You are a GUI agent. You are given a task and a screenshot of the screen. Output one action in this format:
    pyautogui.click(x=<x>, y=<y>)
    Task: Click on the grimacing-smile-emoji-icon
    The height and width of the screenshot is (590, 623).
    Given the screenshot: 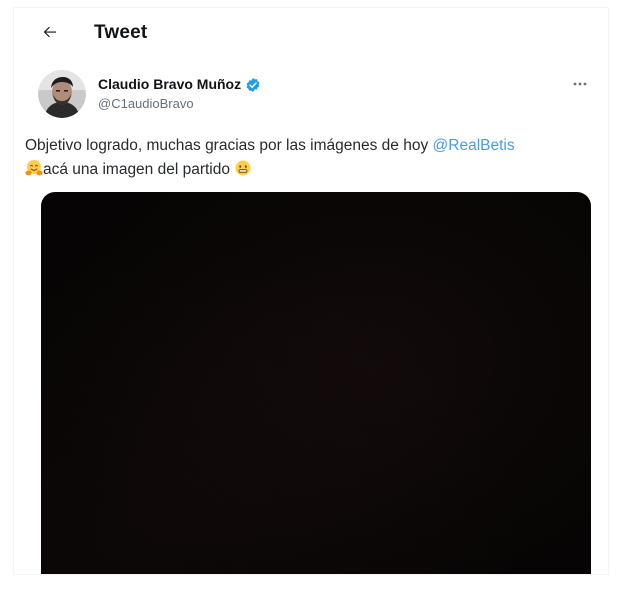 What is the action you would take?
    pyautogui.click(x=243, y=168)
    